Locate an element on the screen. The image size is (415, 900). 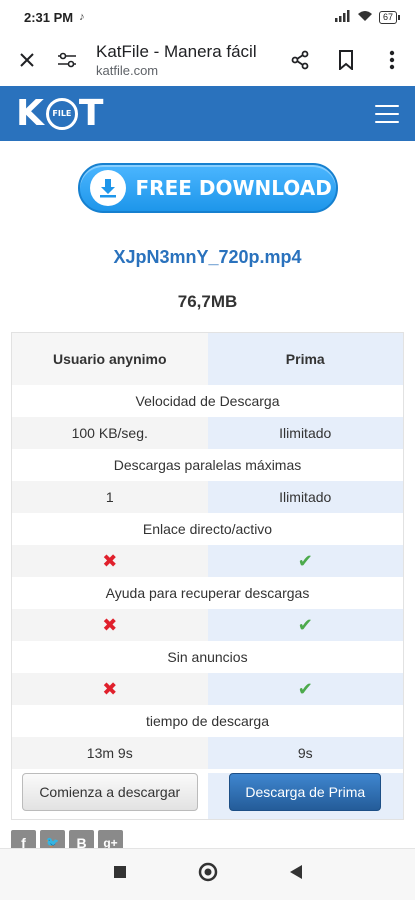
download-arrow-icon is located at coordinates (107, 188).